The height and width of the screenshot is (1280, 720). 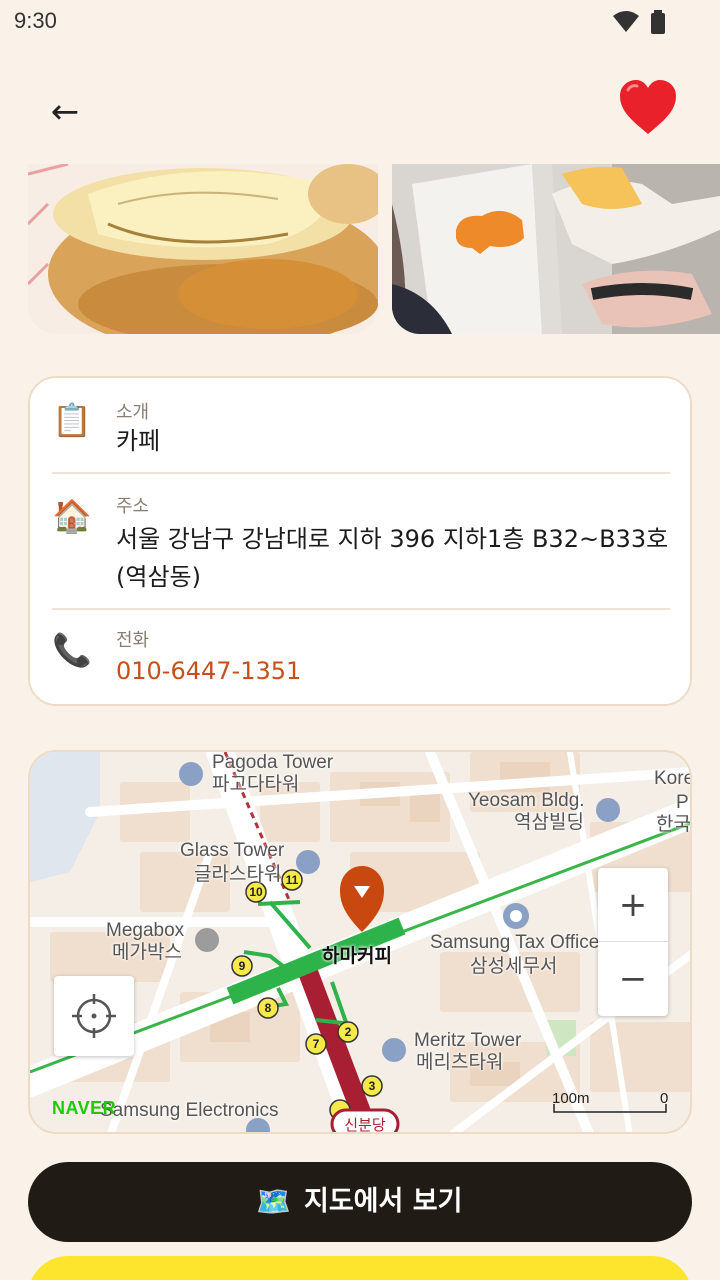 I want to click on photo-strip, so click(x=360, y=249).